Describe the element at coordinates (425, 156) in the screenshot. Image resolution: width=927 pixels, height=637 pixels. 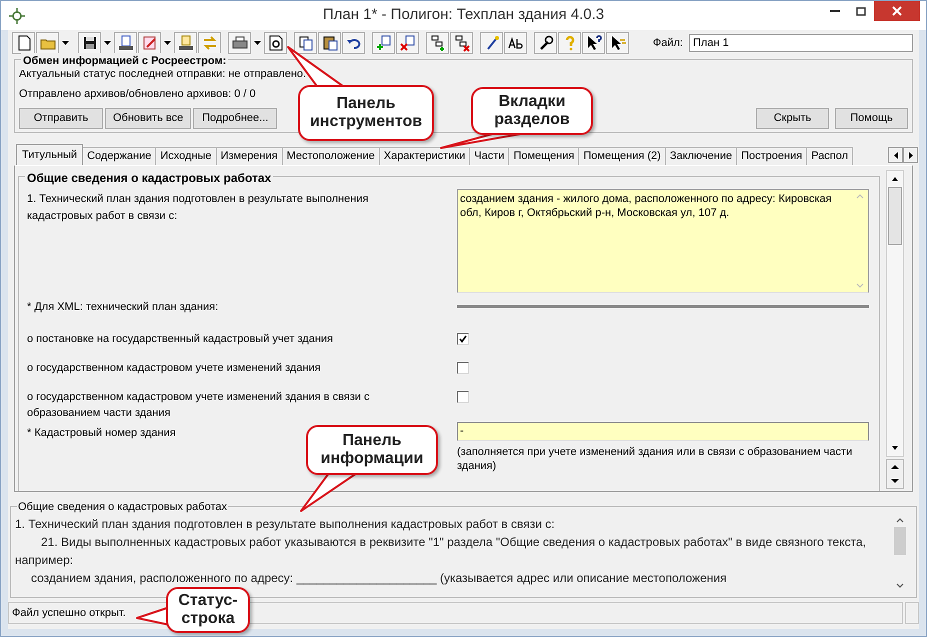
I see `tab: Характеристики` at that location.